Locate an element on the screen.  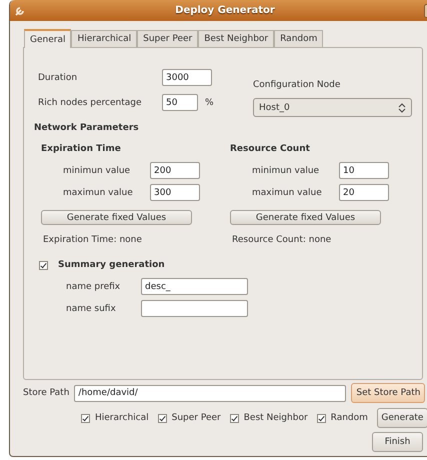
field-label: name prefix is located at coordinates (94, 287).